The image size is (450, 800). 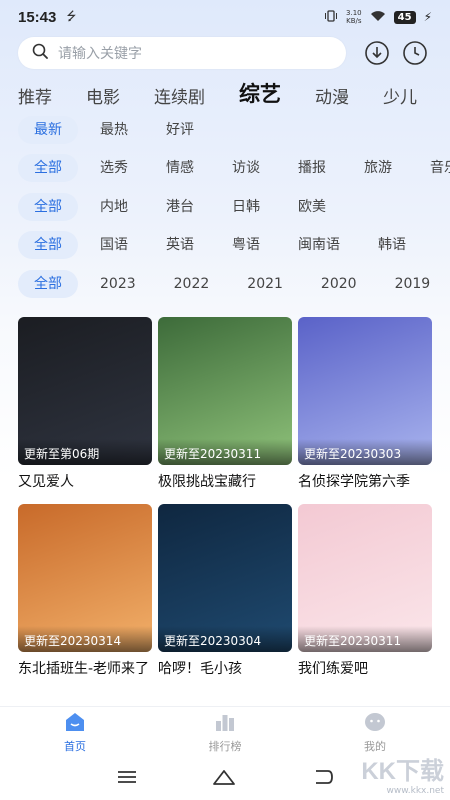 What do you see at coordinates (365, 452) in the screenshot?
I see `update-badge: 更新至20230303` at bounding box center [365, 452].